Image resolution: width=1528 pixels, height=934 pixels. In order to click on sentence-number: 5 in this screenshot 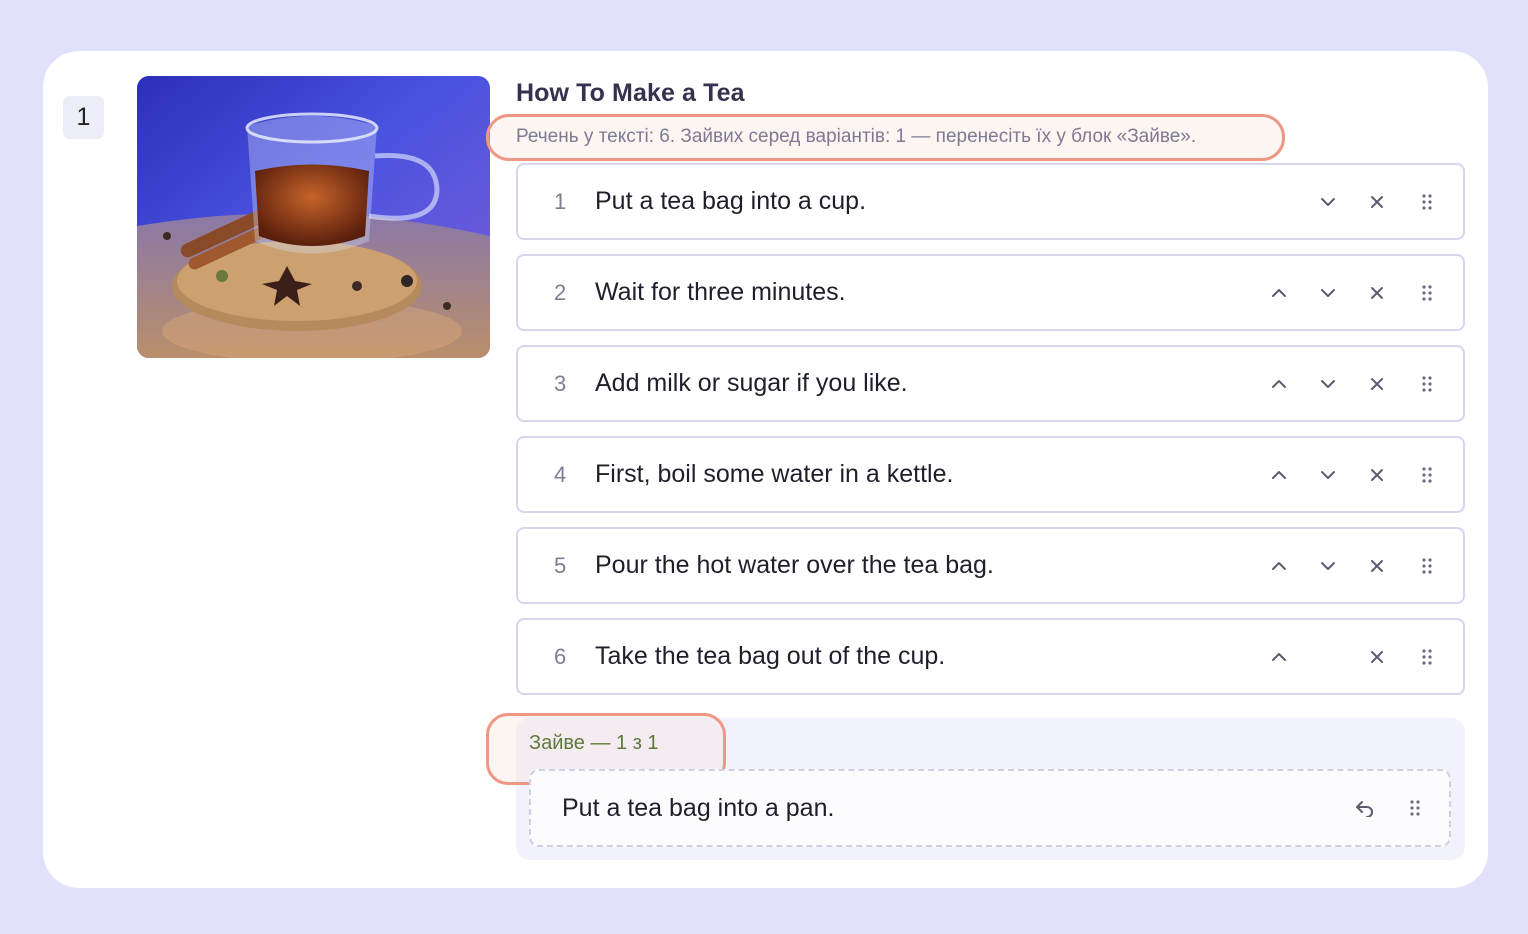, I will do `click(560, 565)`.